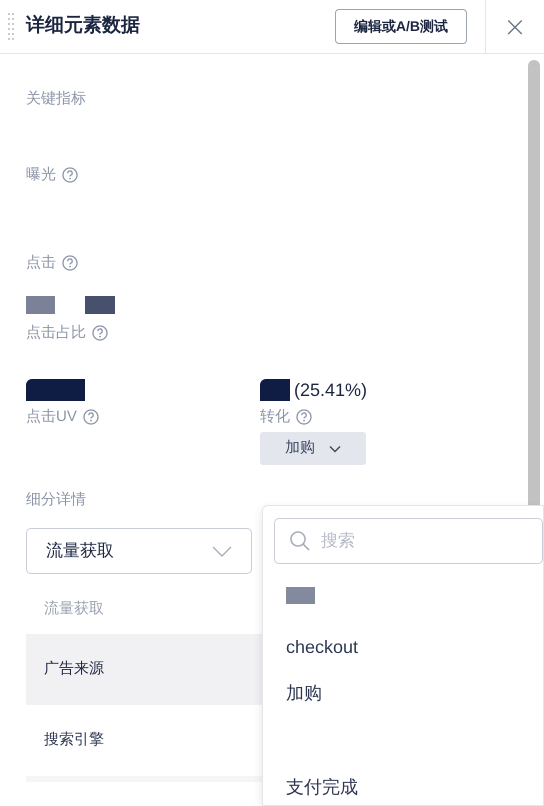 Image resolution: width=544 pixels, height=806 pixels. I want to click on metric-value: (25.41%), so click(331, 390).